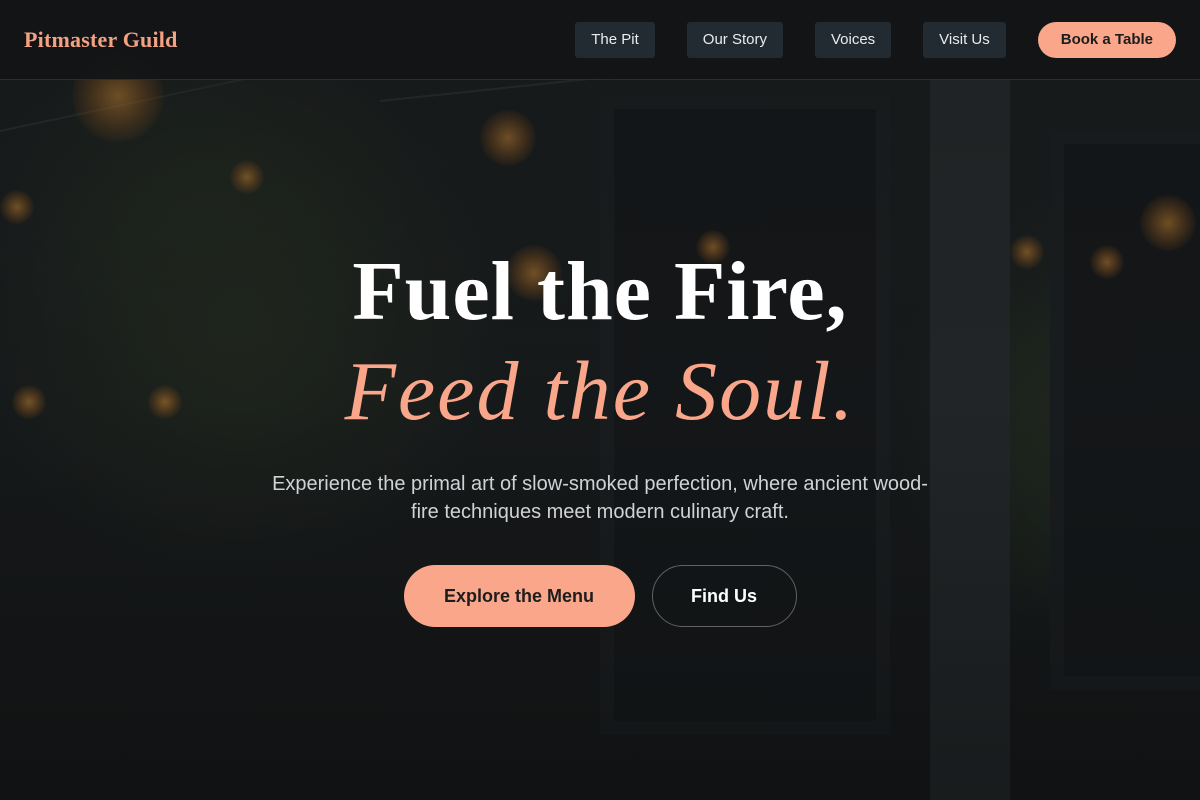 Image resolution: width=1200 pixels, height=800 pixels. I want to click on brand-logo: Pitmaster Guild, so click(101, 40).